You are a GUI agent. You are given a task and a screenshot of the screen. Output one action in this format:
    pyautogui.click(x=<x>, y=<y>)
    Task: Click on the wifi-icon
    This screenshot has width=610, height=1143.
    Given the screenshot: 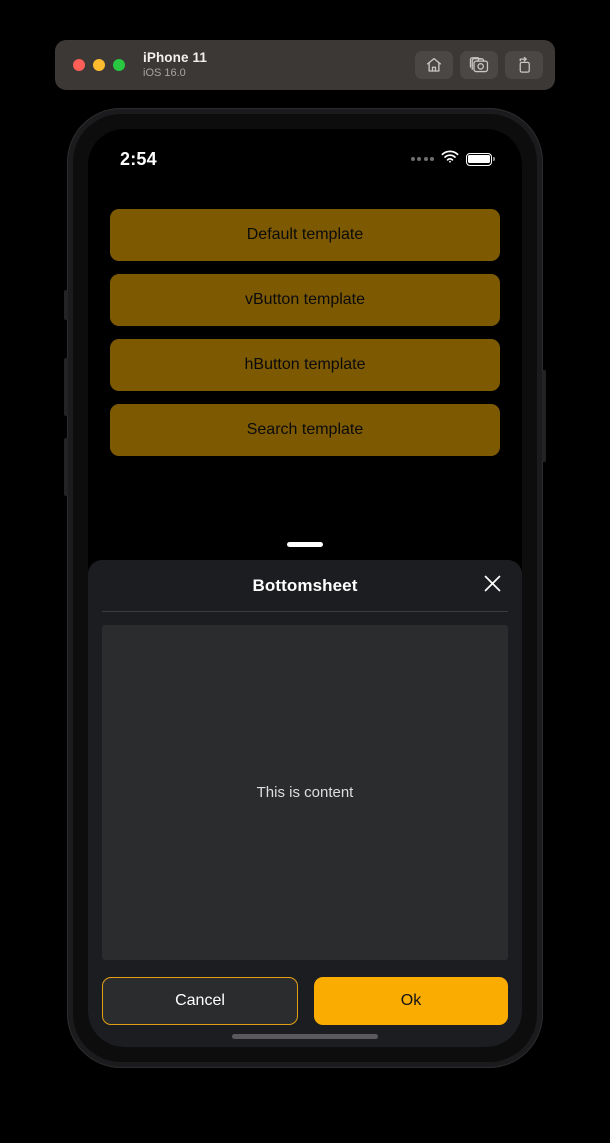 What is the action you would take?
    pyautogui.click(x=450, y=159)
    